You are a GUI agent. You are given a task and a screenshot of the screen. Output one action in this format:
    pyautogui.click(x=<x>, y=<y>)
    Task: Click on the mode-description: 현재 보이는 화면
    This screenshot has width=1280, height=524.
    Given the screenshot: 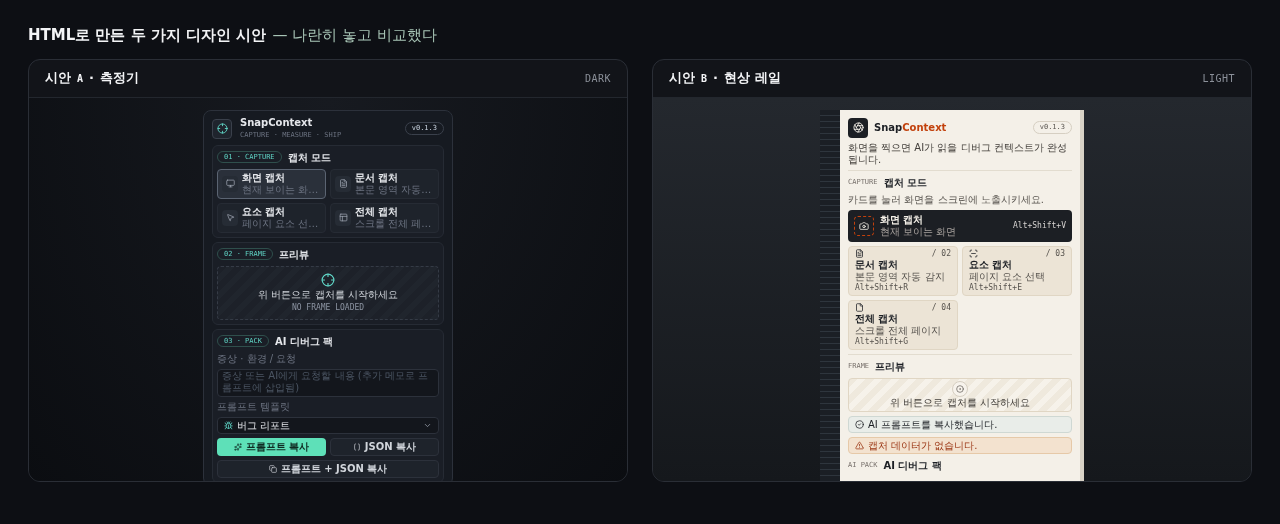 What is the action you would take?
    pyautogui.click(x=919, y=231)
    